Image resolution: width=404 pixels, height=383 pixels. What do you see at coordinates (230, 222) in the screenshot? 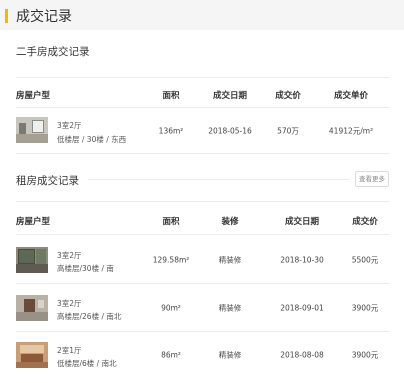
I see `col-decoration: 装修` at bounding box center [230, 222].